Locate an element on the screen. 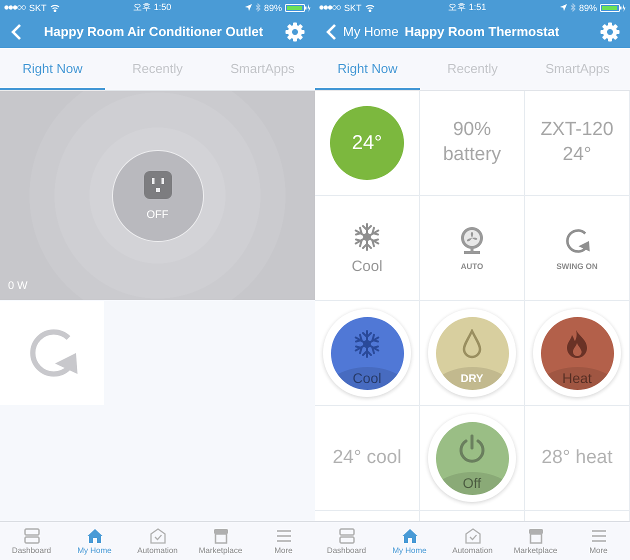 The image size is (630, 560). heat-mode-button: Heat is located at coordinates (577, 353).